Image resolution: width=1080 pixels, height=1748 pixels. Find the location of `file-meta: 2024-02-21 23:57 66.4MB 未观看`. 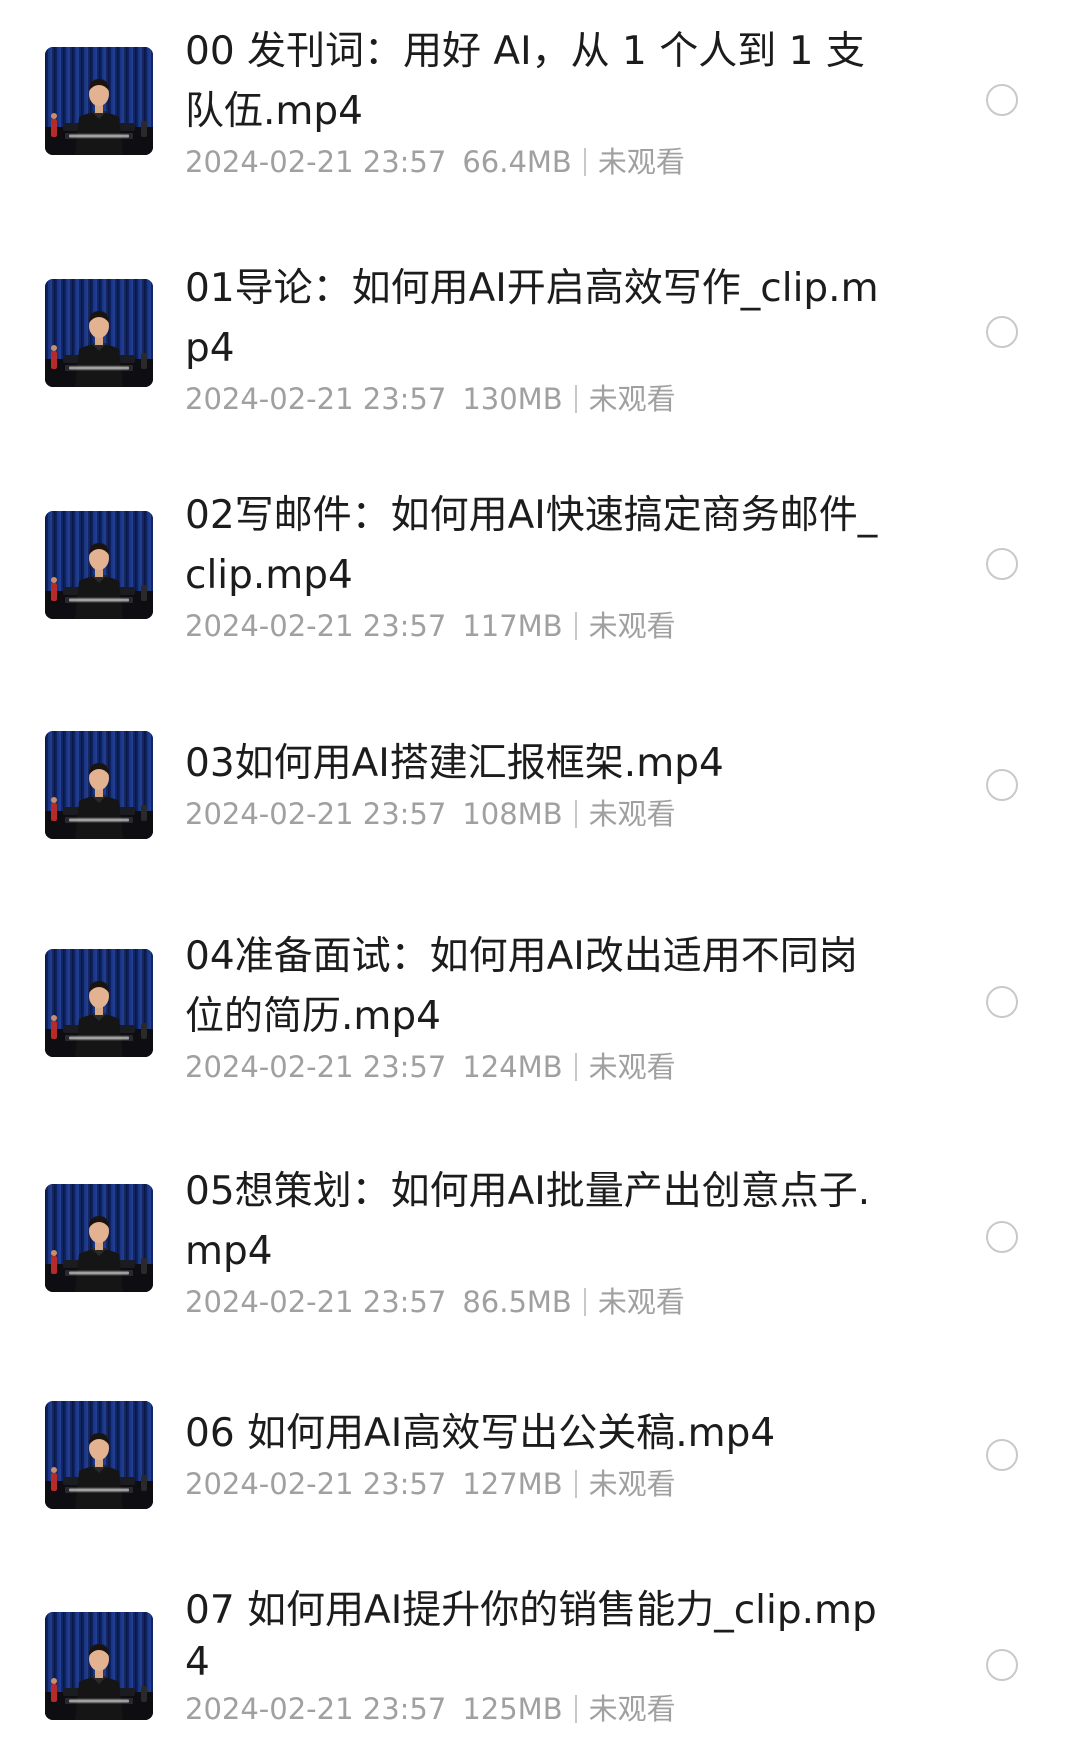

file-meta: 2024-02-21 23:57 66.4MB 未观看 is located at coordinates (537, 162).